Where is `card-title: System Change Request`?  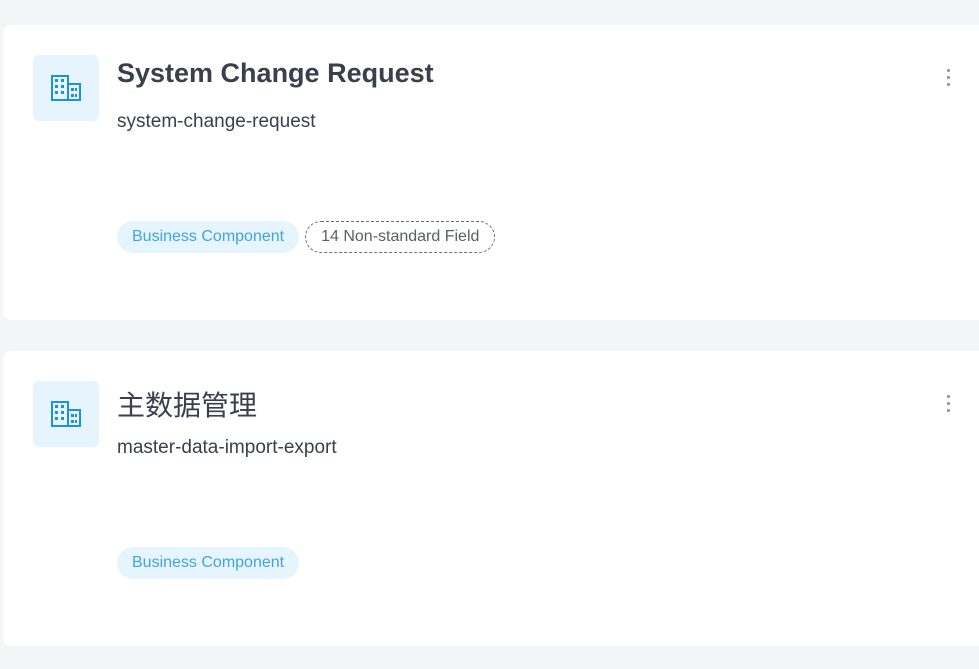
card-title: System Change Request is located at coordinates (275, 73).